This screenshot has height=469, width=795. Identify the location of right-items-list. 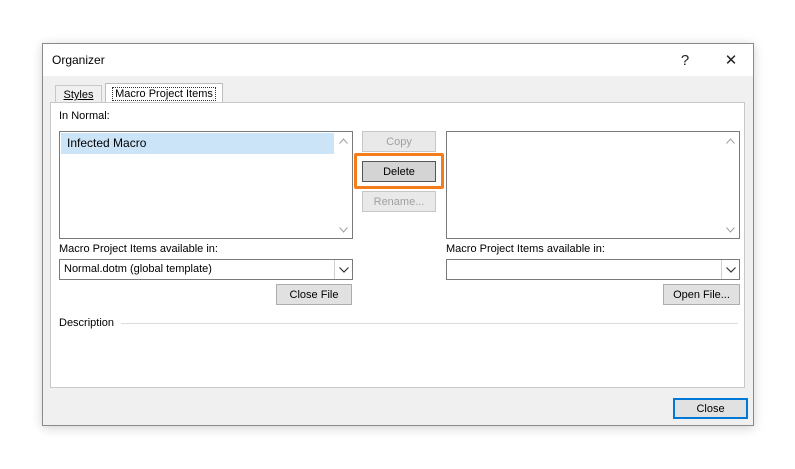
(593, 185).